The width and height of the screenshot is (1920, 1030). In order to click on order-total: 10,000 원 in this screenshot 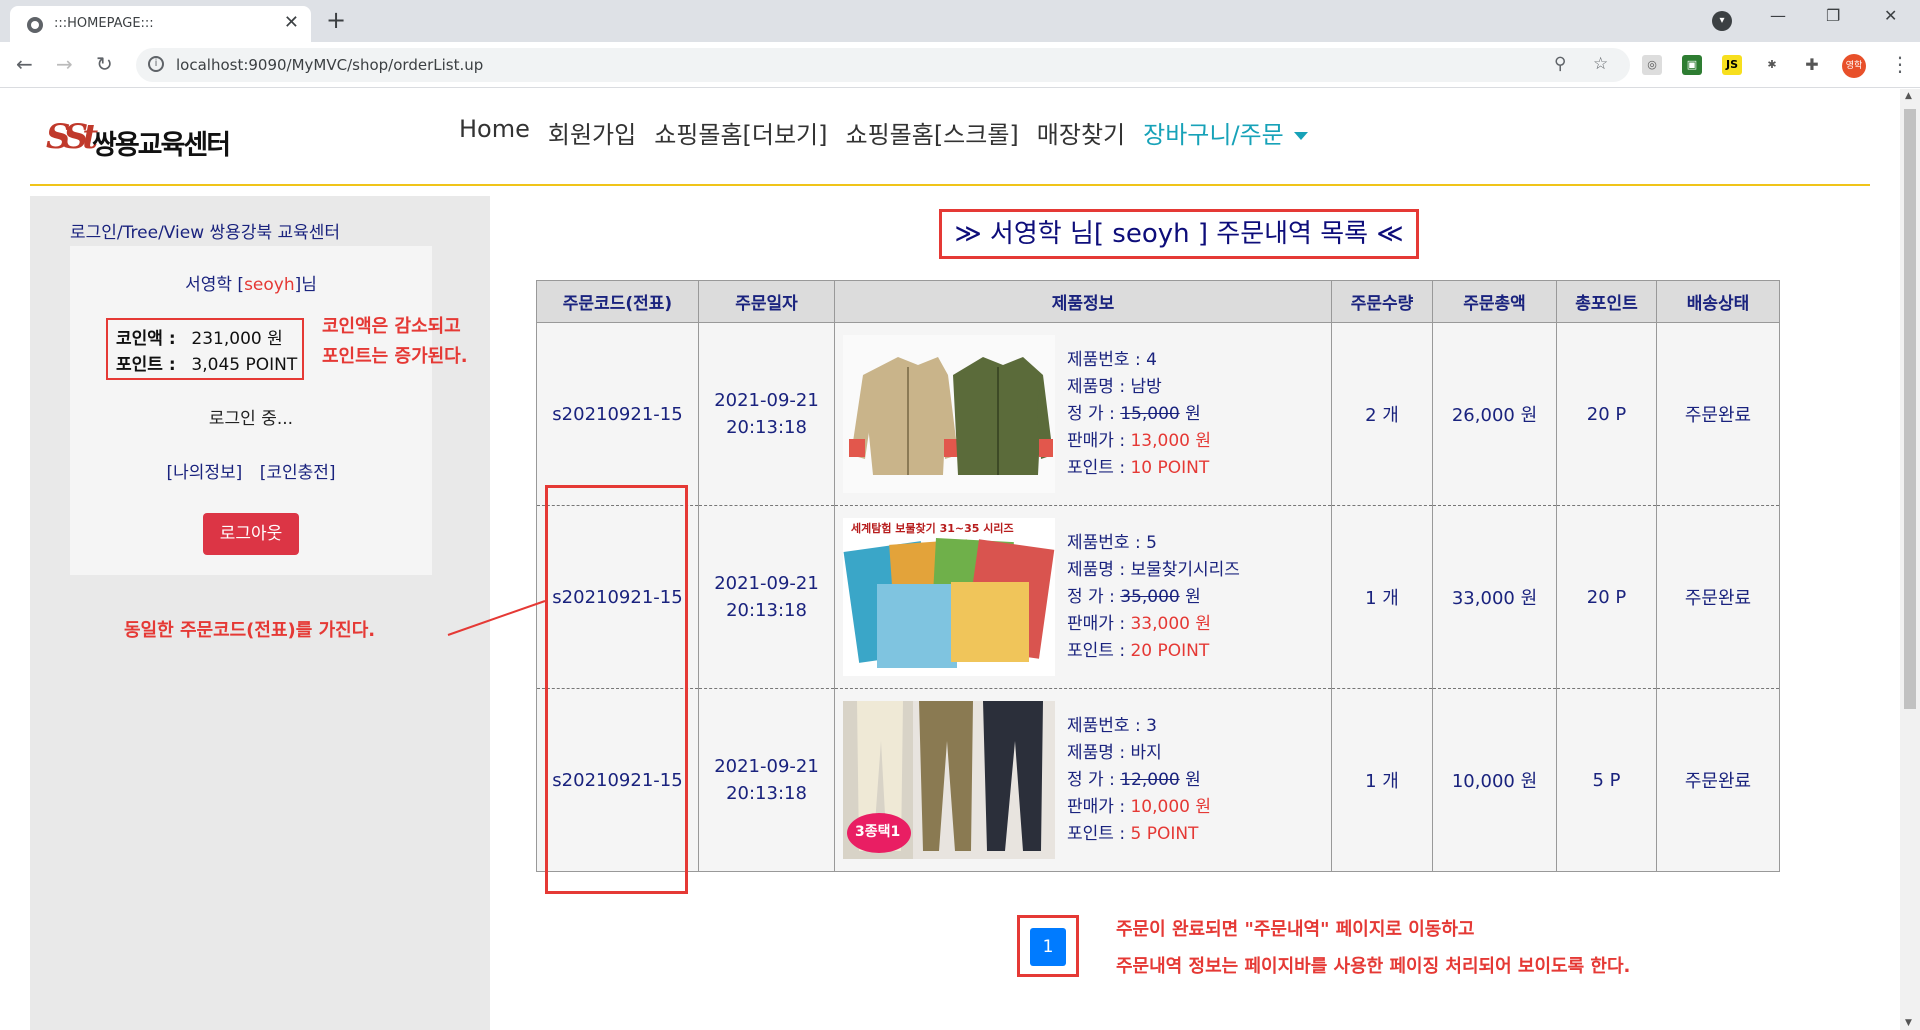, I will do `click(1494, 780)`.